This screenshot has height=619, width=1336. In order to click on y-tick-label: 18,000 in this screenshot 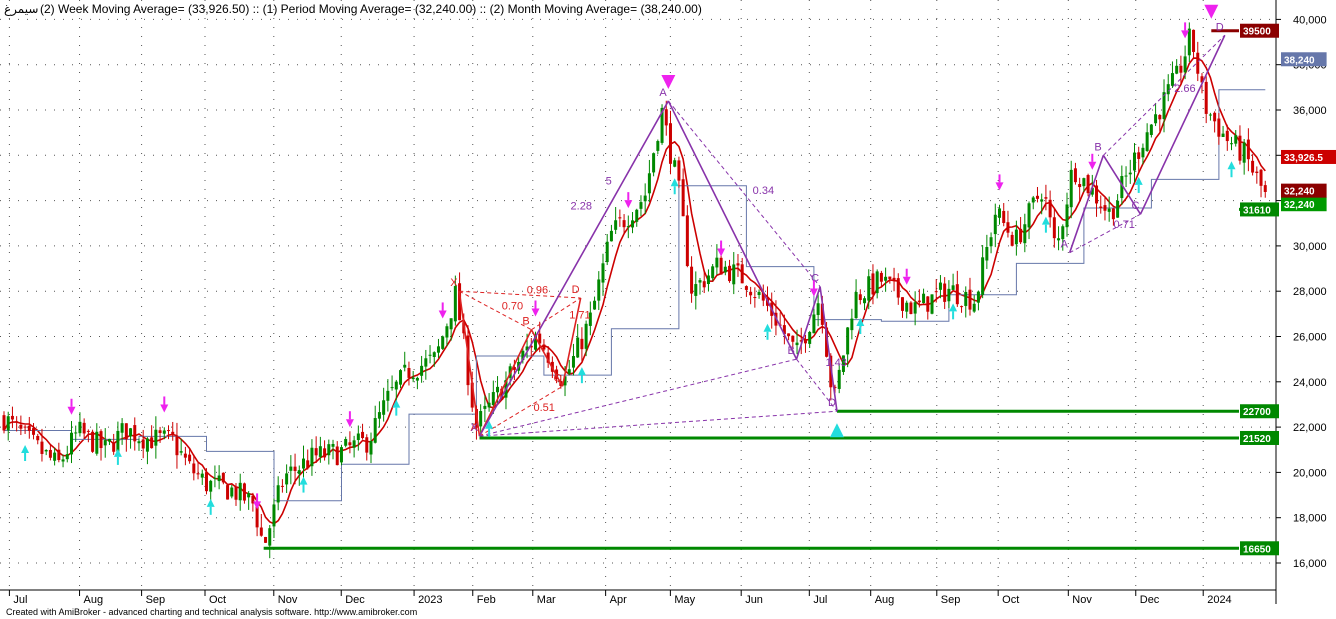, I will do `click(1310, 519)`.